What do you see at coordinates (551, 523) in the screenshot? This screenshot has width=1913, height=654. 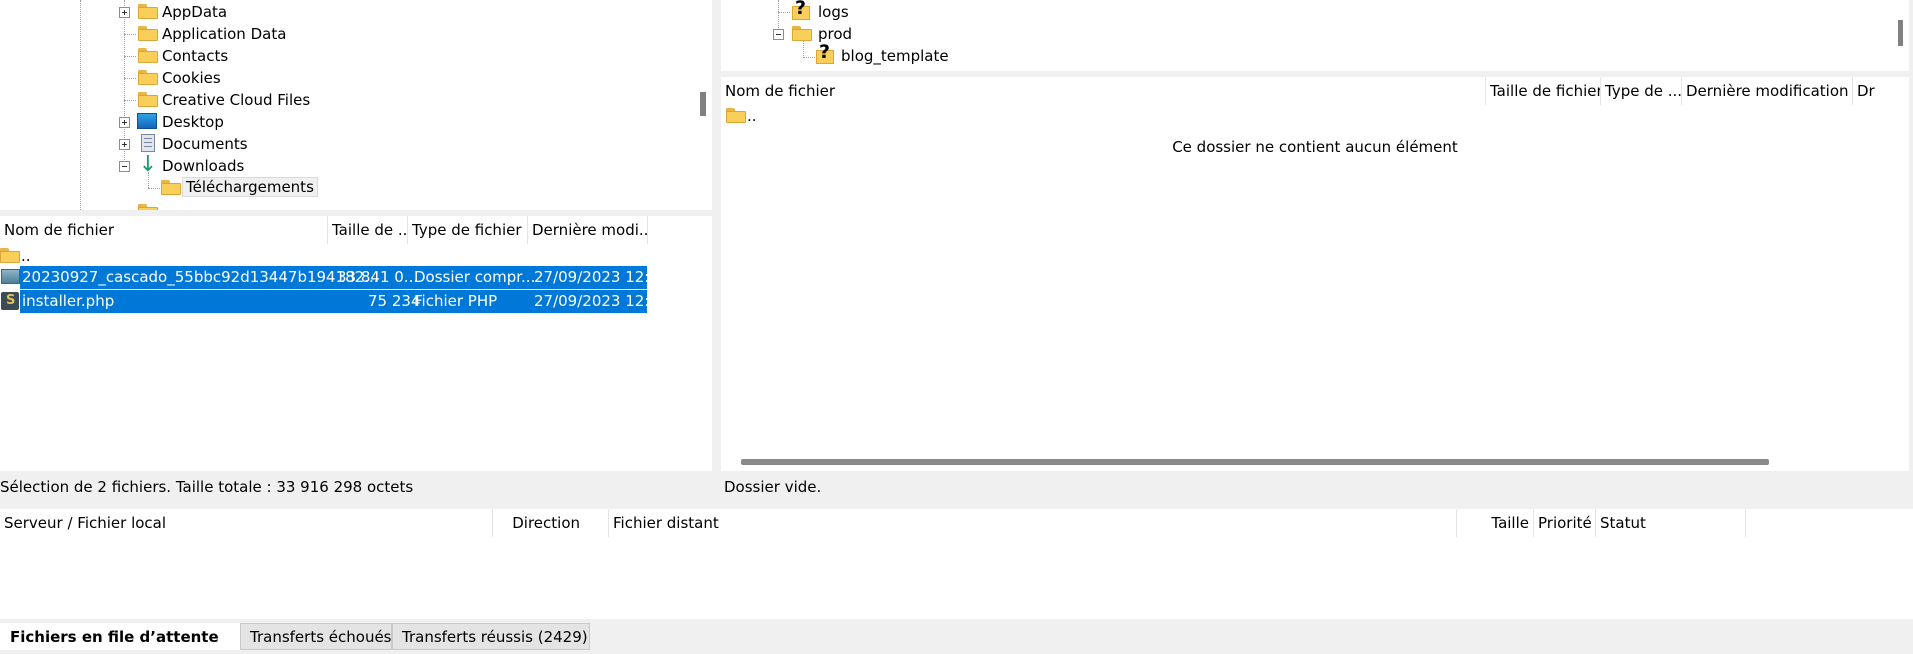 I see `column-header-direction: Direction` at bounding box center [551, 523].